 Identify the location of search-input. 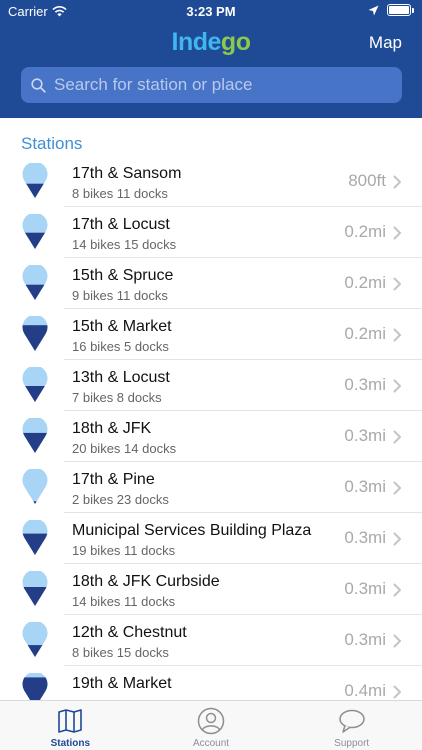
(219, 85).